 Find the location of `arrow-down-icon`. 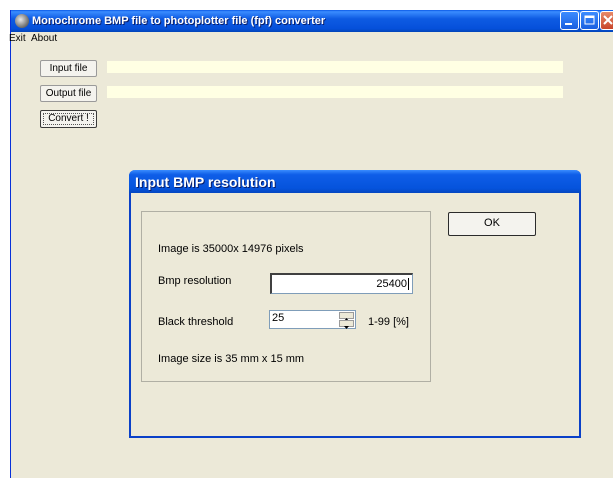

arrow-down-icon is located at coordinates (346, 327).